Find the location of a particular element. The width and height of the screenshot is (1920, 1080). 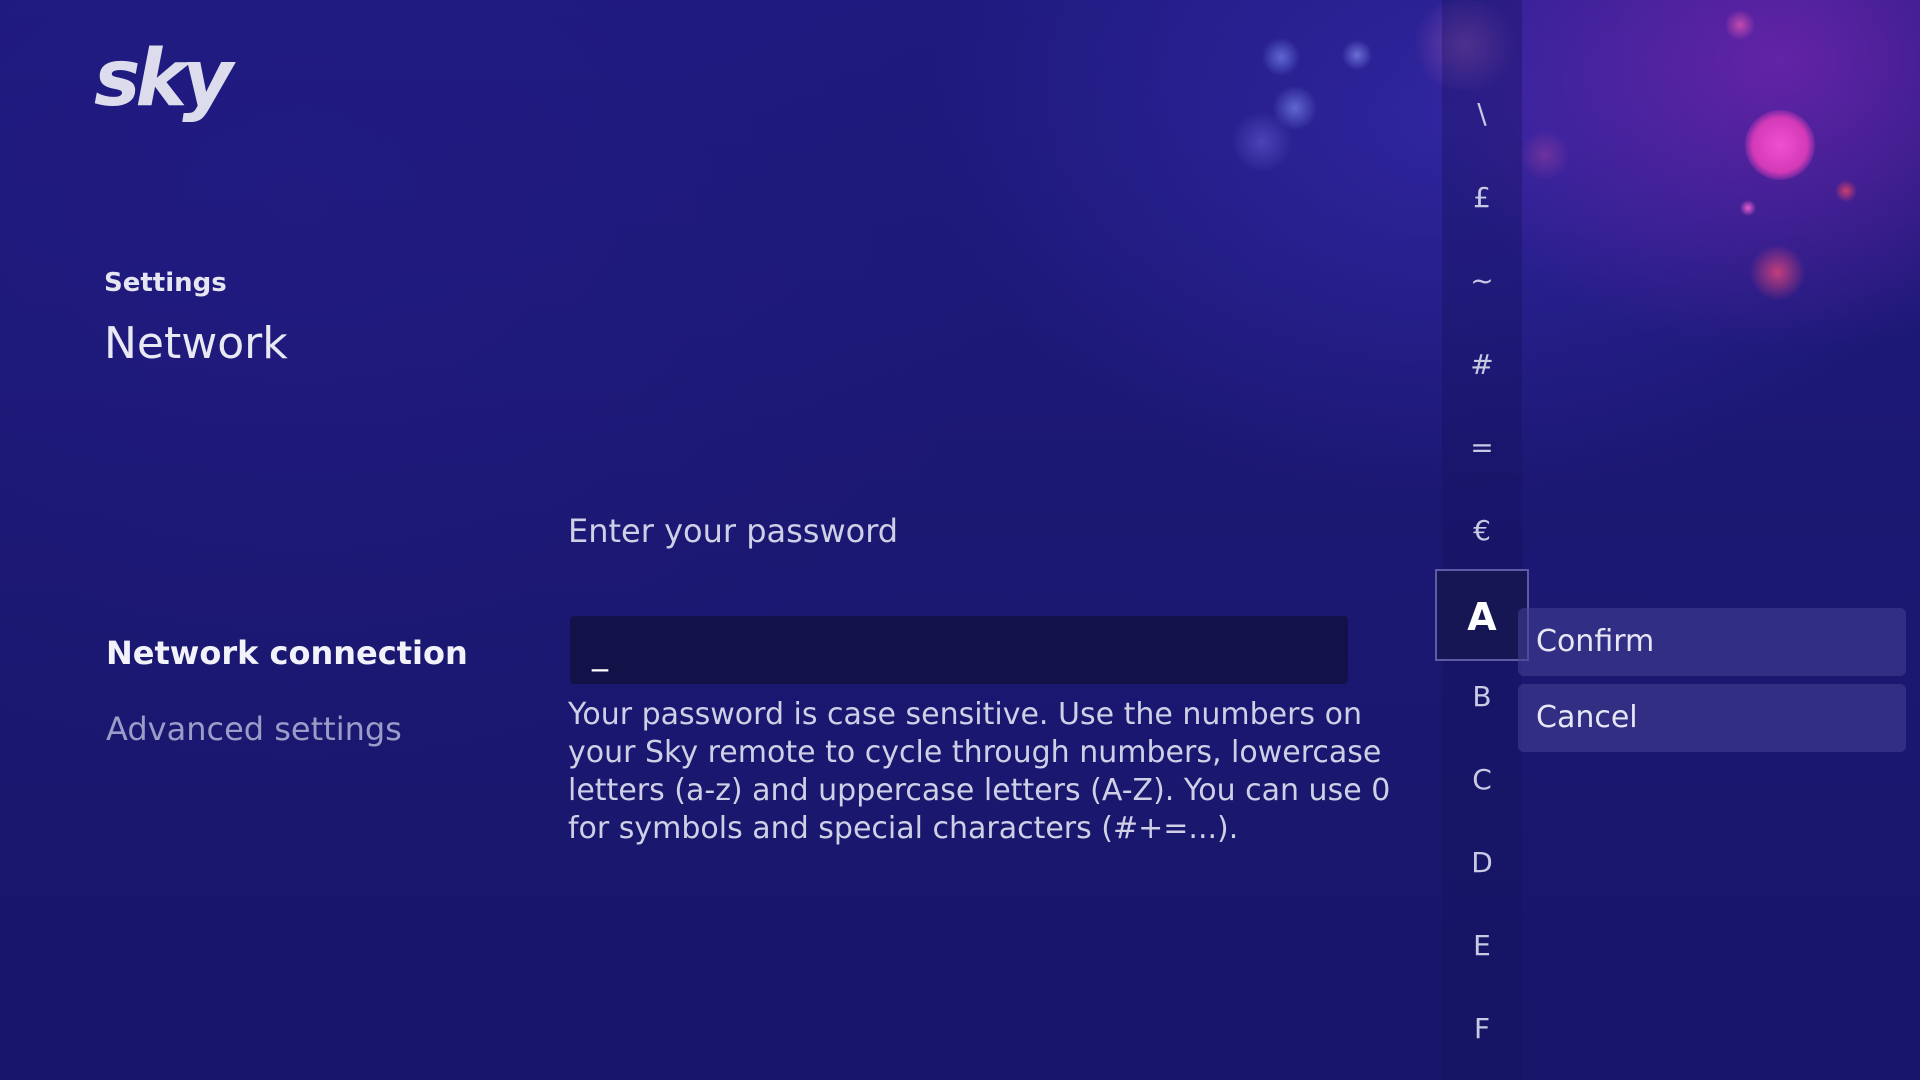

char-a-selected: A is located at coordinates (1482, 615).